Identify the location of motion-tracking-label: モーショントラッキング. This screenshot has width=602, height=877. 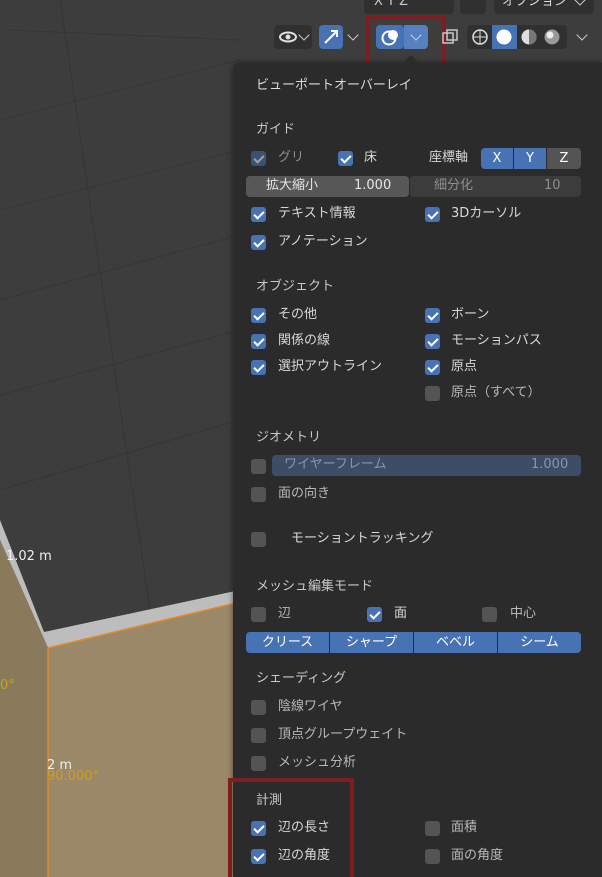
(362, 538).